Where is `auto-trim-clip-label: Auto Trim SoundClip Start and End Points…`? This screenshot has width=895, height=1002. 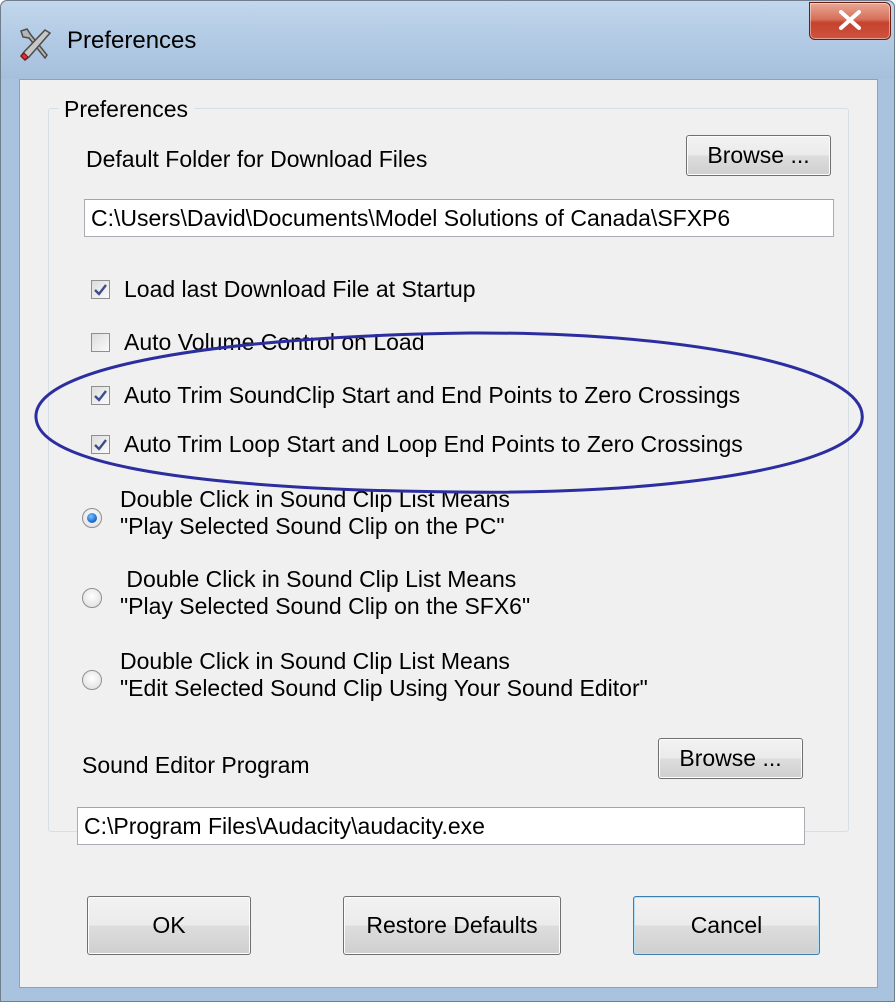 auto-trim-clip-label: Auto Trim SoundClip Start and End Points… is located at coordinates (432, 395).